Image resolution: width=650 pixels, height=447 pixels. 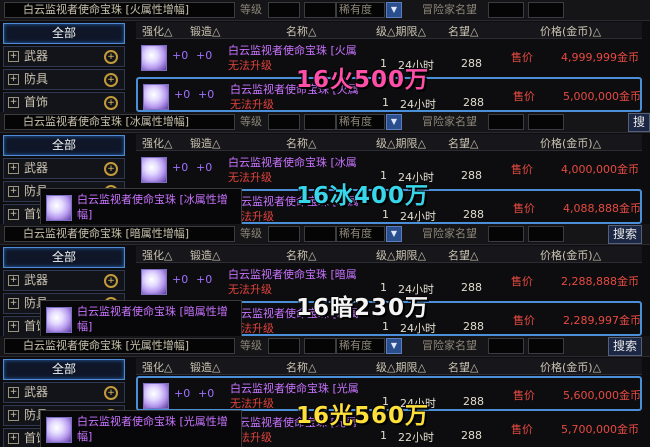 I want to click on search-input: 白云监视者使命宝珠 [火属性增幅], so click(x=119, y=10).